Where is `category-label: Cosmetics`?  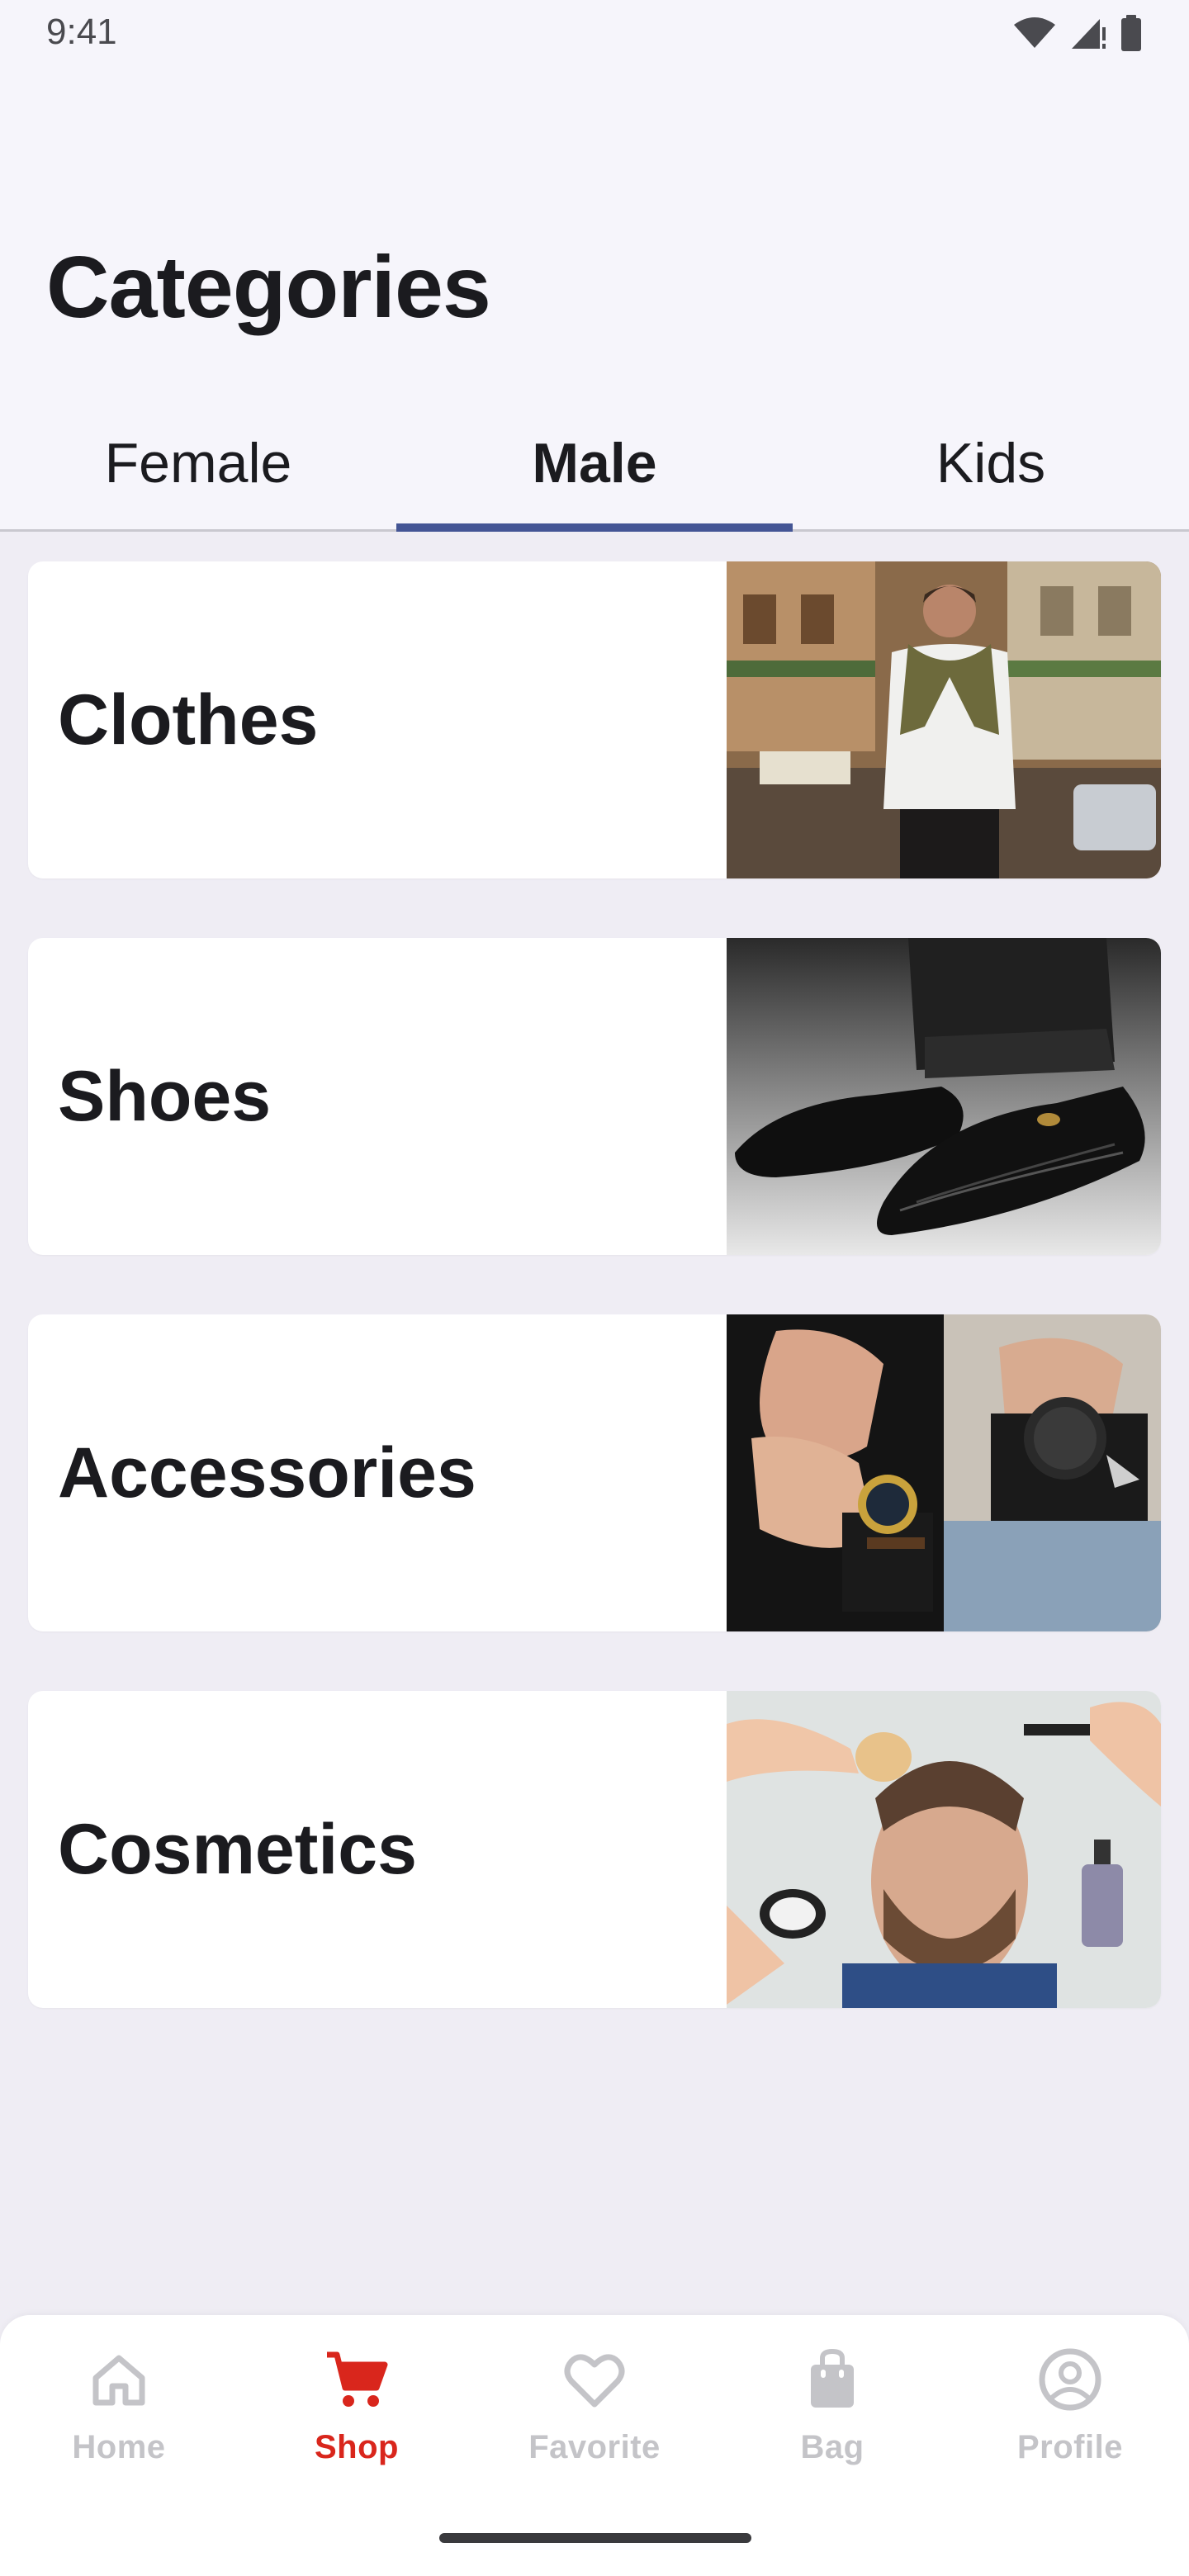
category-label: Cosmetics is located at coordinates (237, 1849).